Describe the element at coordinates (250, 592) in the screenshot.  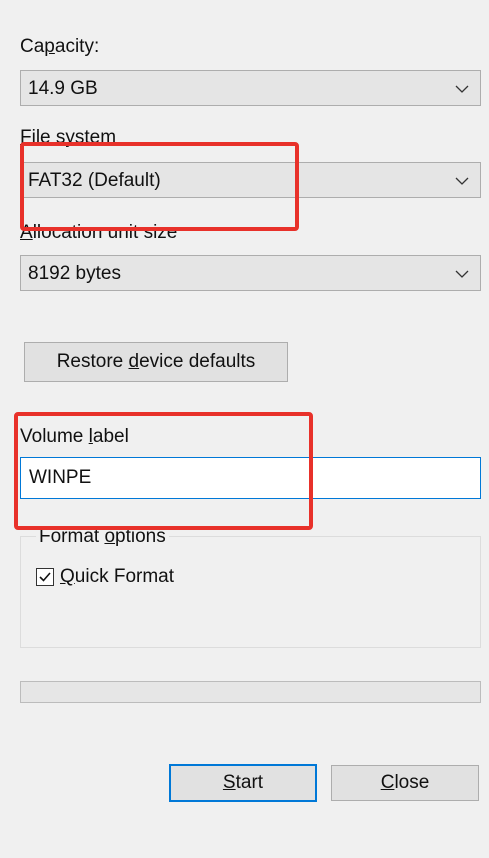
I see `format-options-group` at that location.